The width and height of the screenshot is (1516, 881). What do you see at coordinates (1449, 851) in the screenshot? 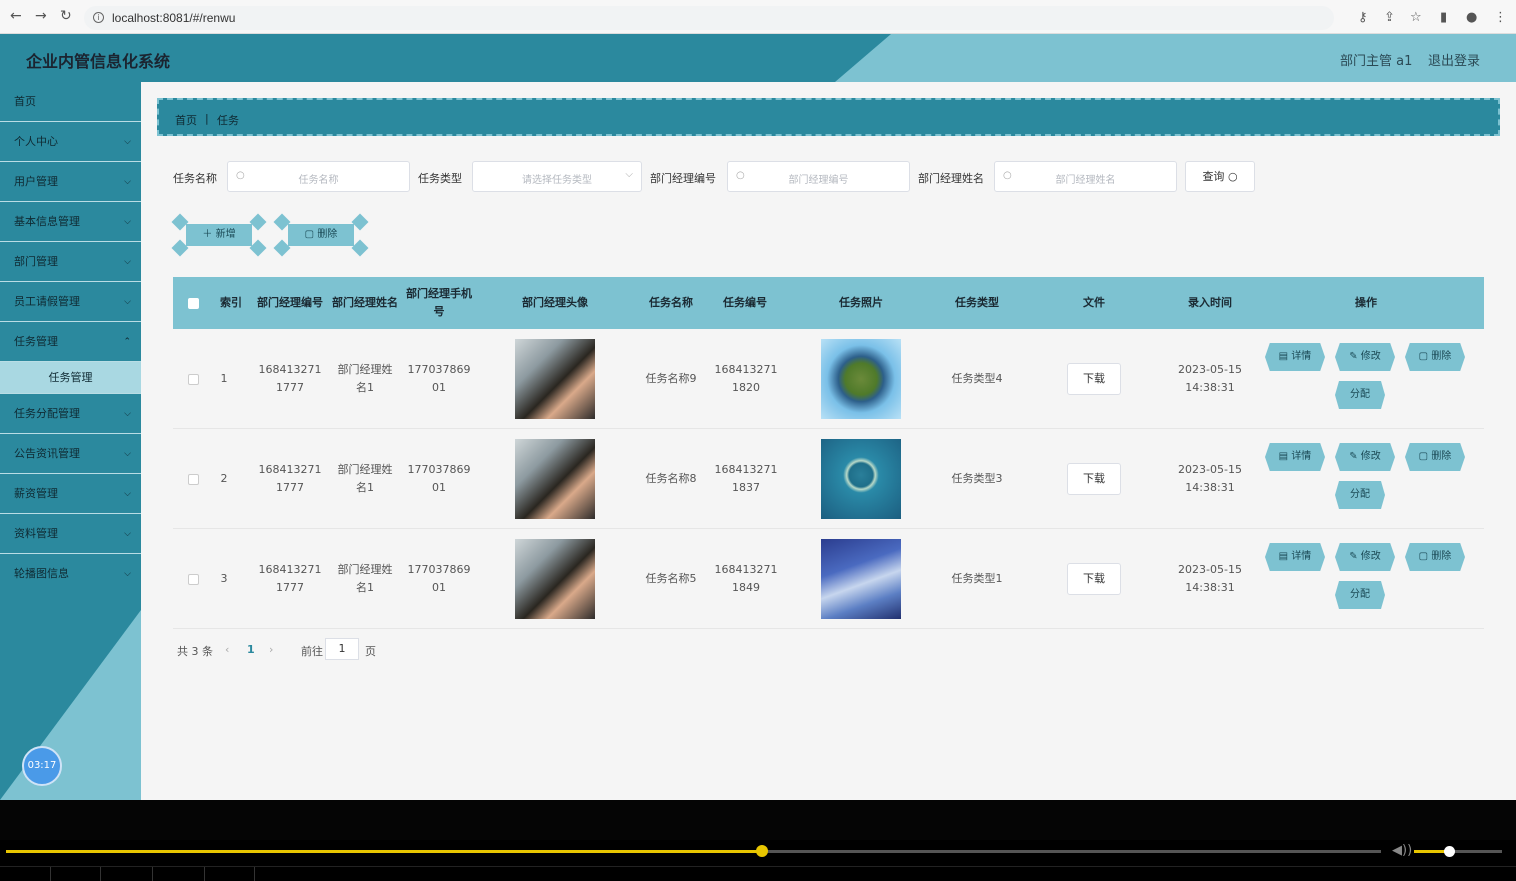
I see `volume-handle` at bounding box center [1449, 851].